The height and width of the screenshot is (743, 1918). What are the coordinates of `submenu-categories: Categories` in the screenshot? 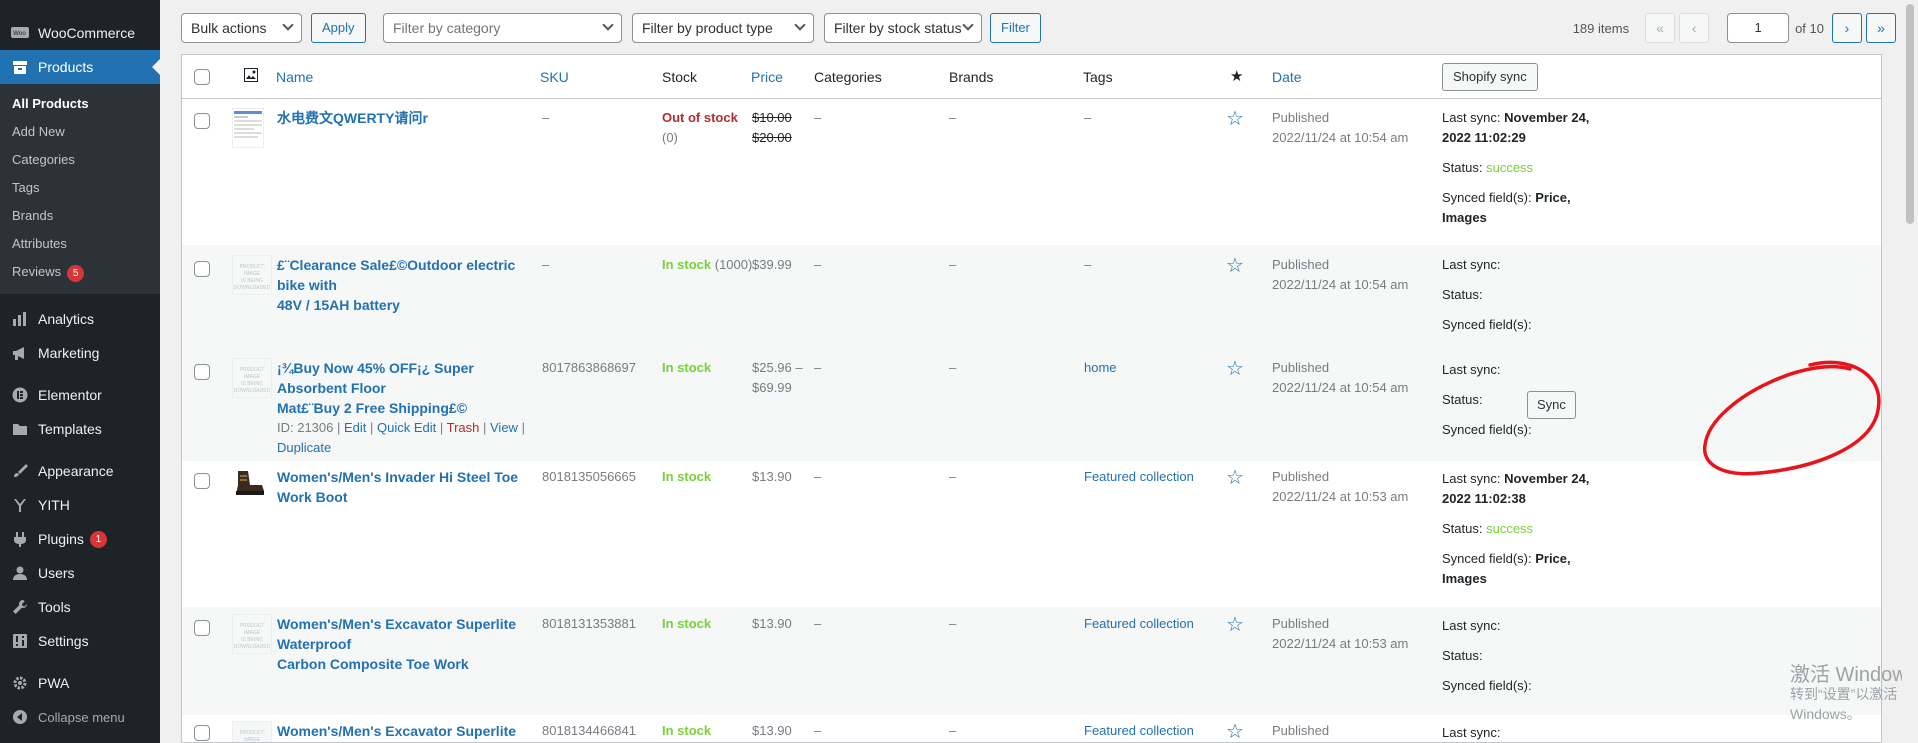 It's located at (80, 160).